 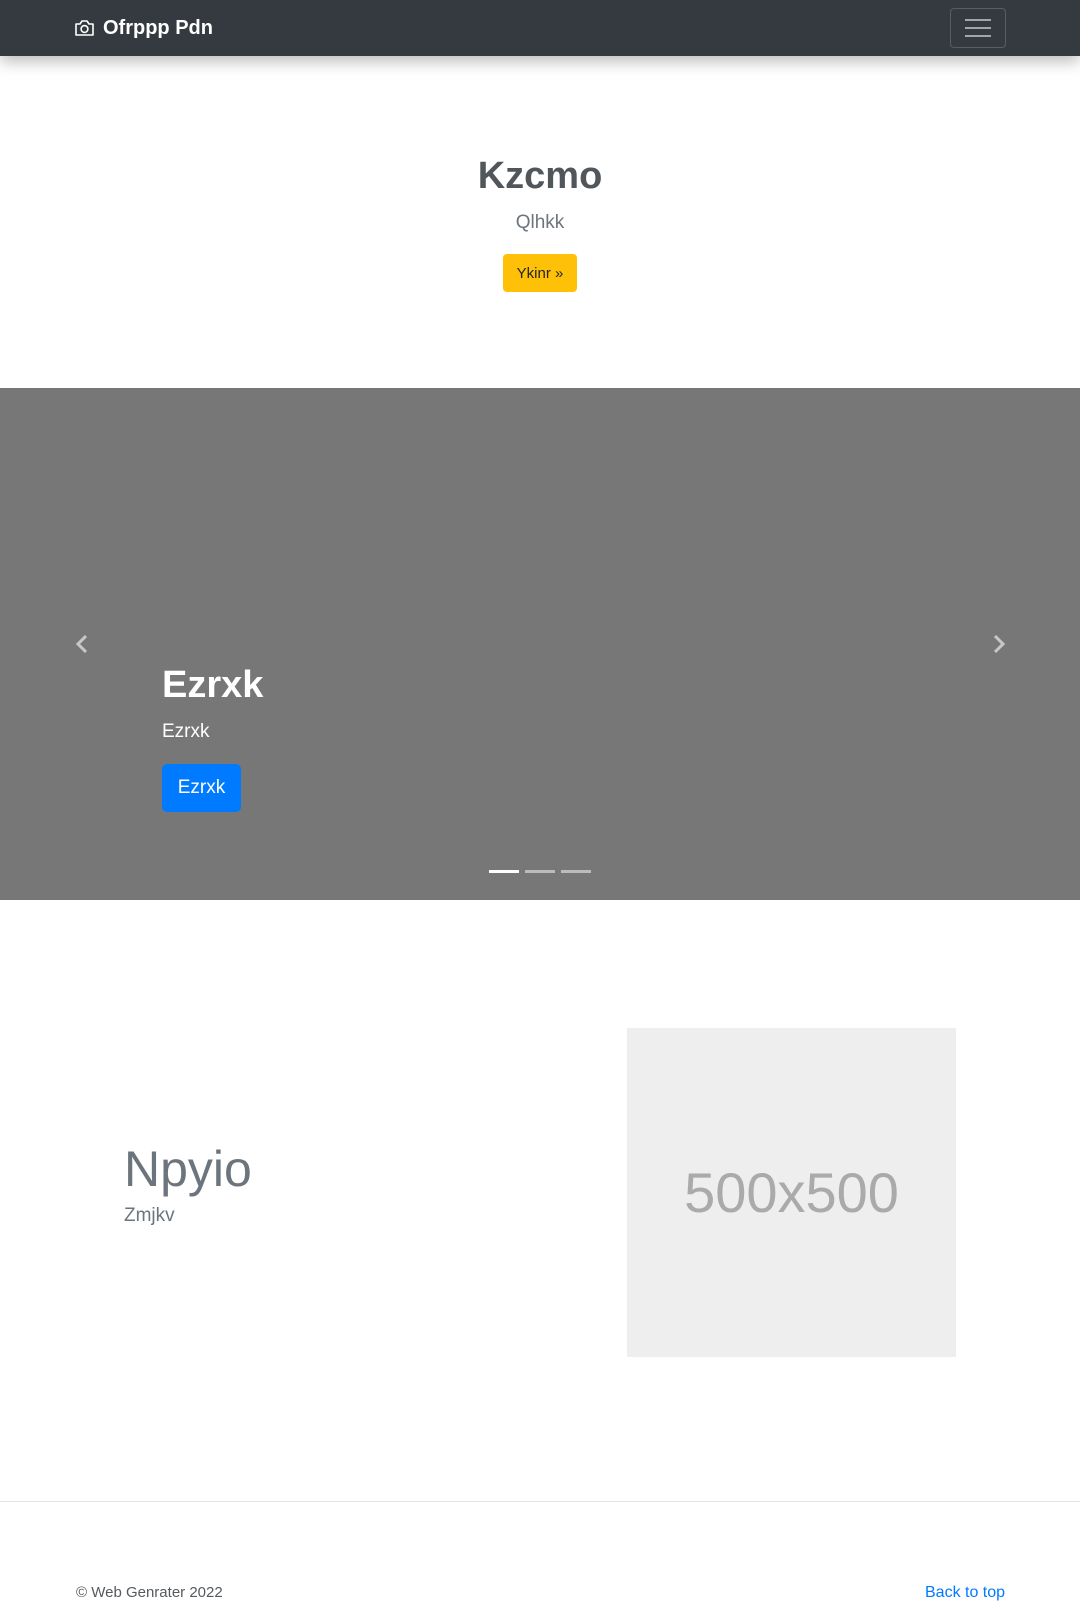 I want to click on carousel-next-button, so click(x=999, y=644).